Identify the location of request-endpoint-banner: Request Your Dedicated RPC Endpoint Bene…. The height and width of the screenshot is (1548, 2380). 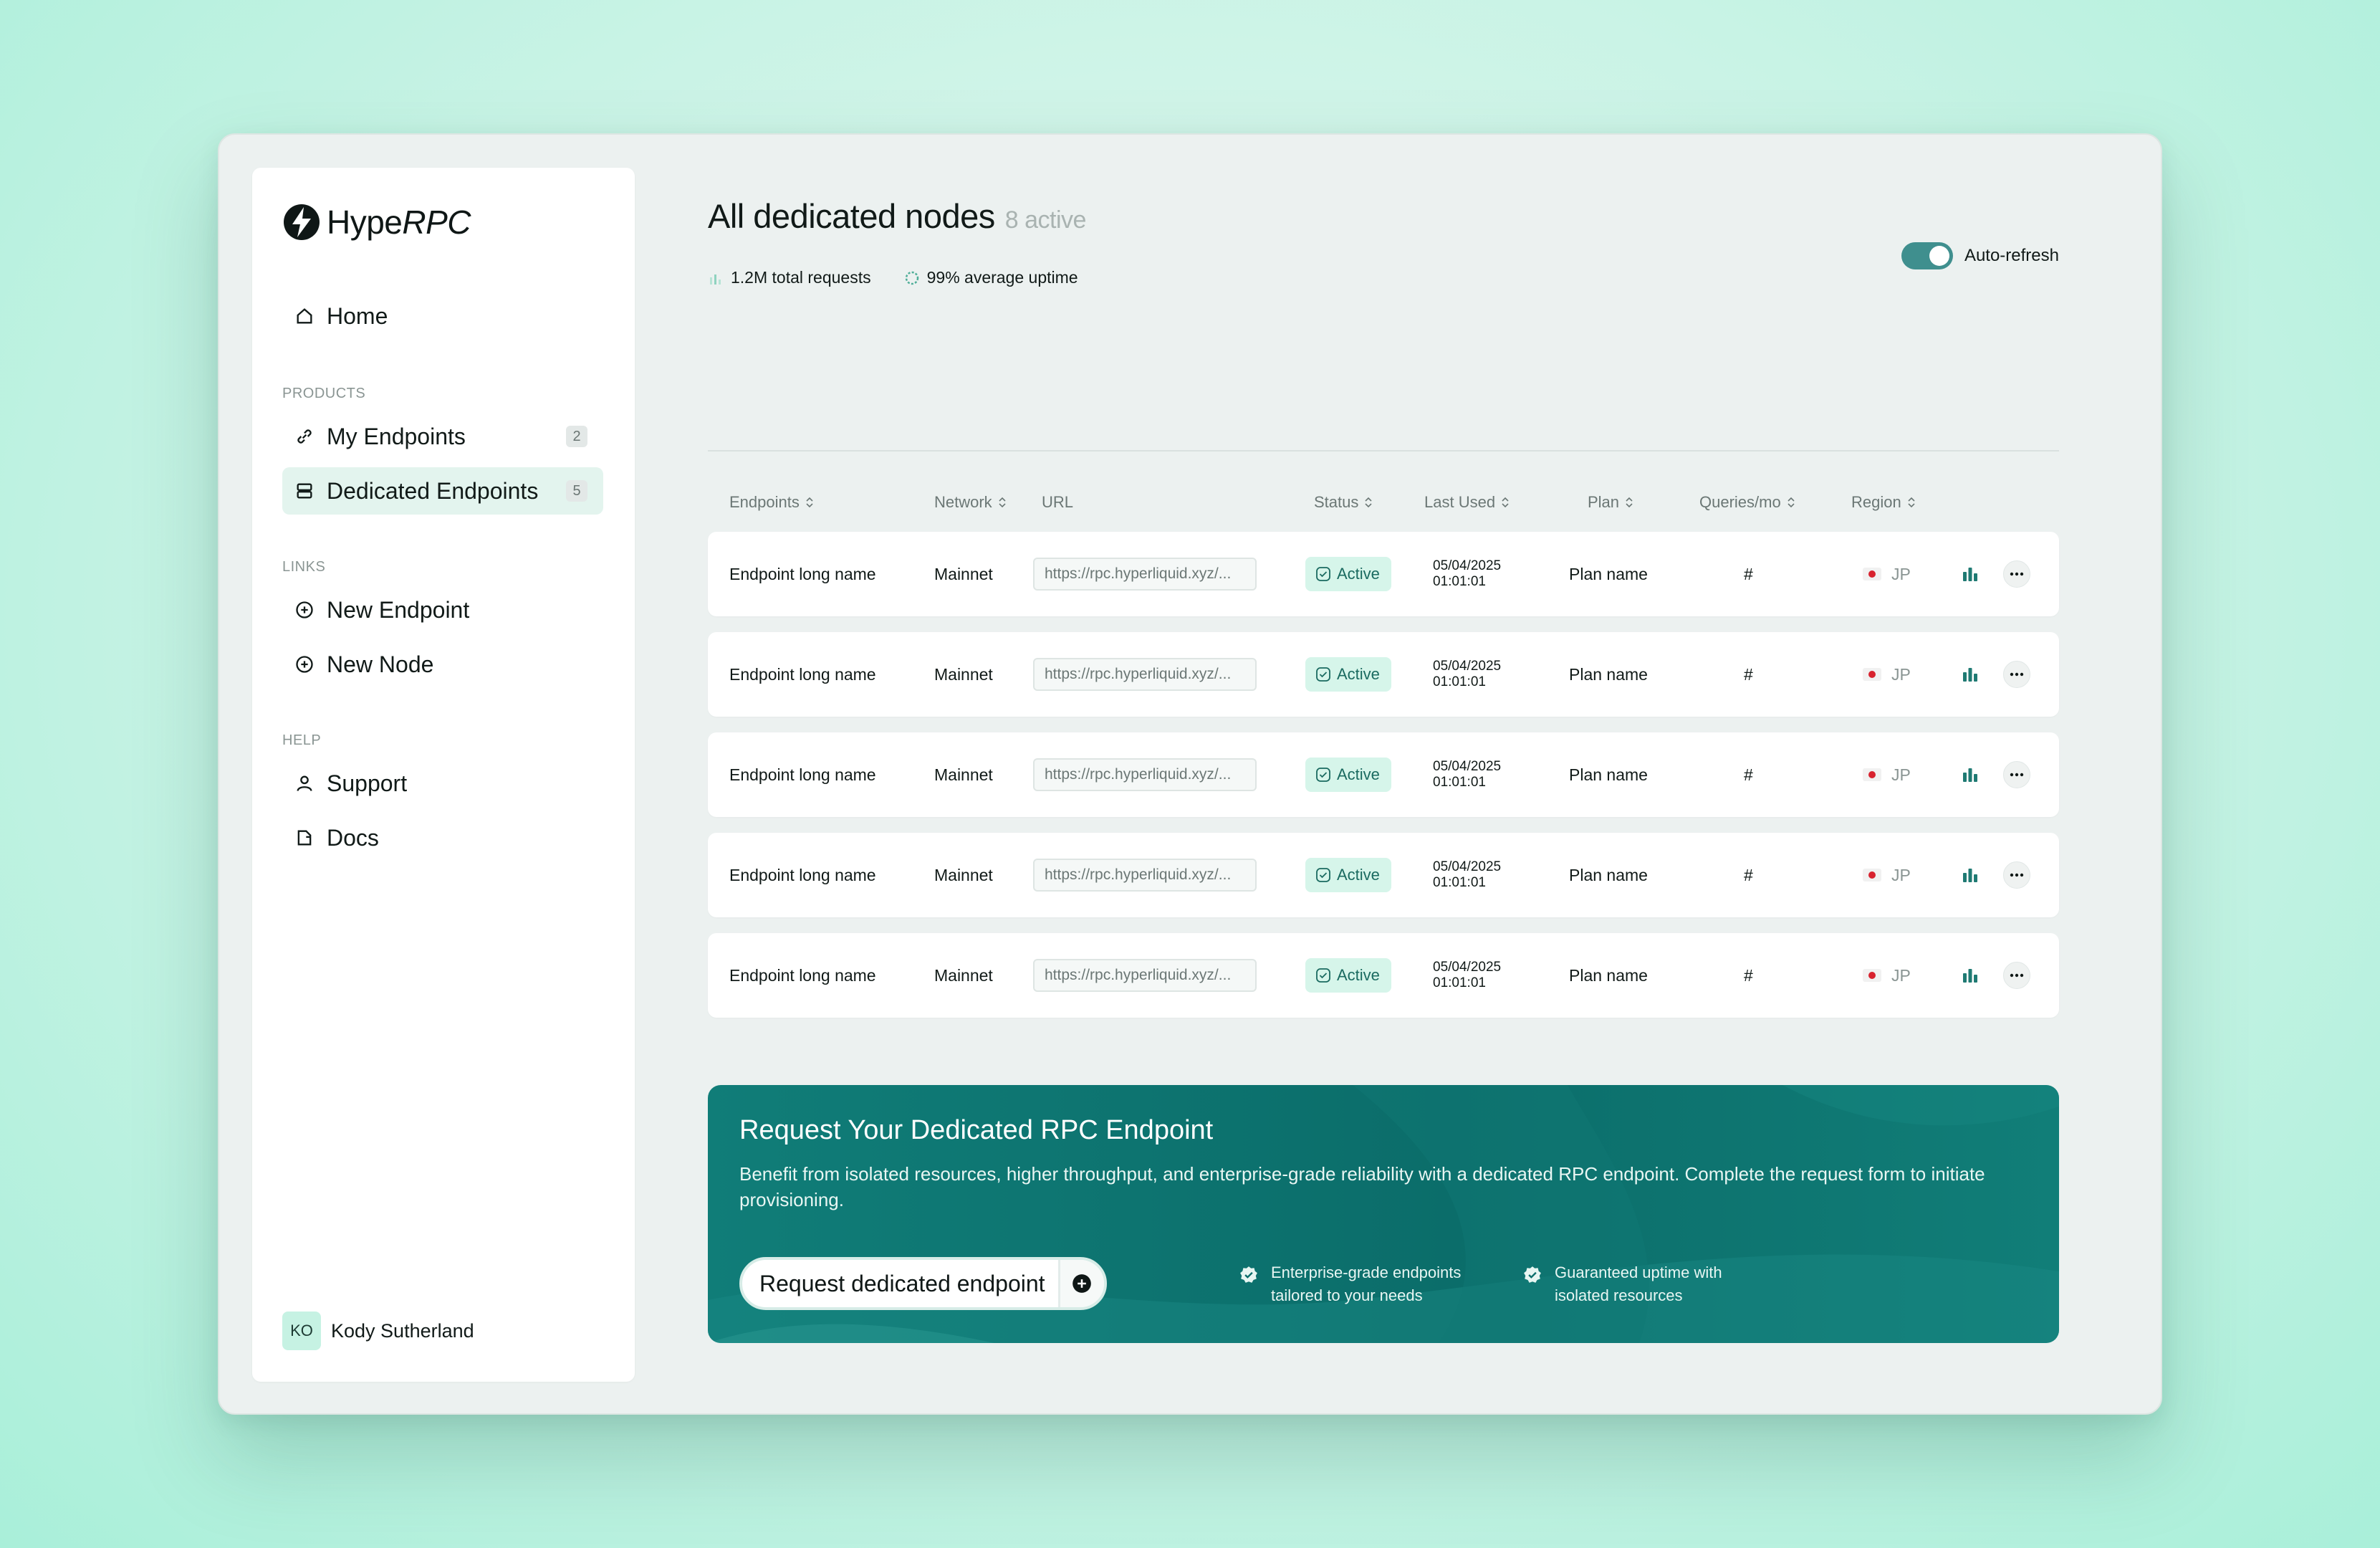
(1383, 1214).